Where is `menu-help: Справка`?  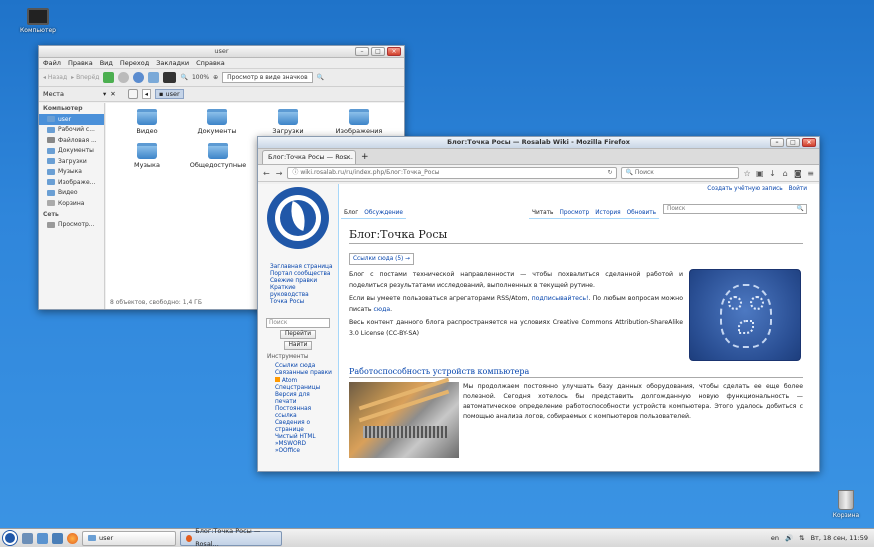
menu-help: Справка is located at coordinates (210, 63).